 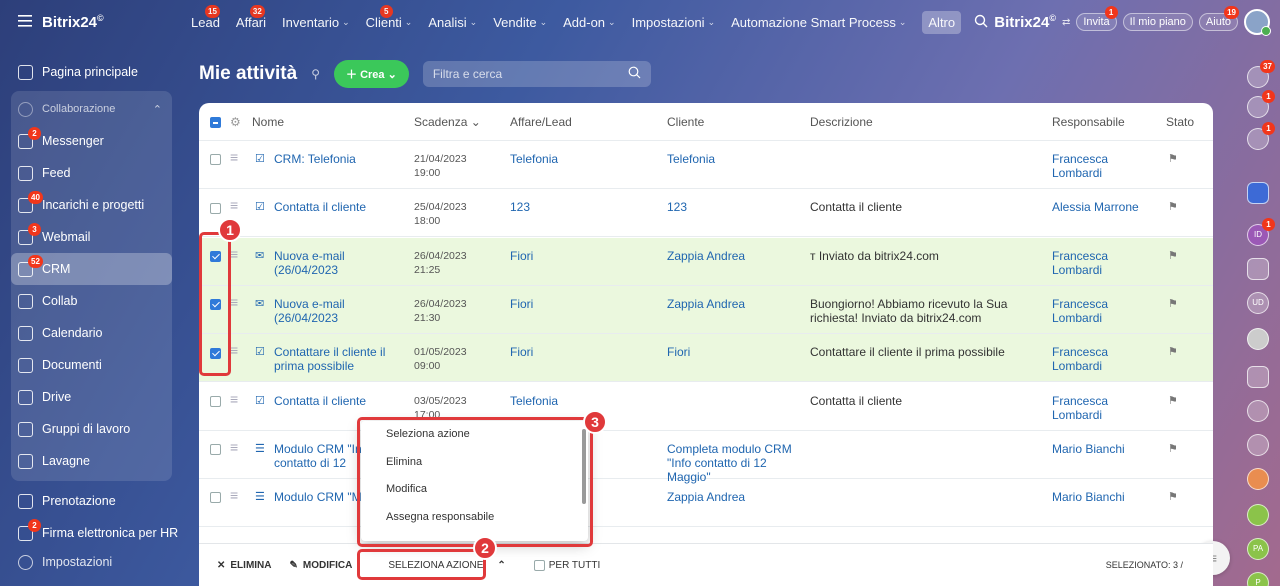 I want to click on user-avatar, so click(x=1257, y=22).